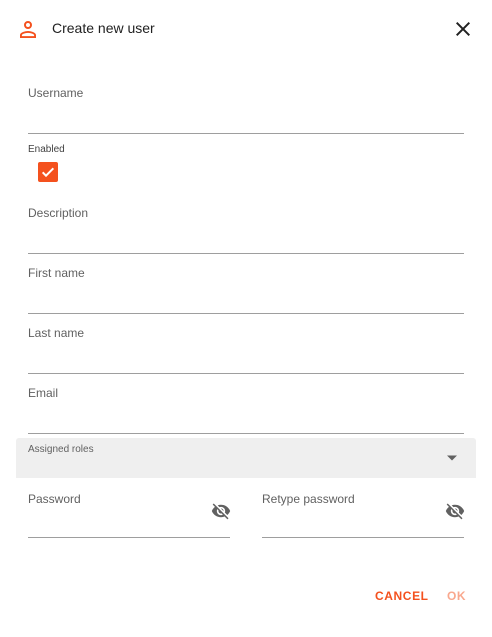 This screenshot has height=637, width=492. Describe the element at coordinates (246, 30) in the screenshot. I see `dialog-header: Create new user` at that location.